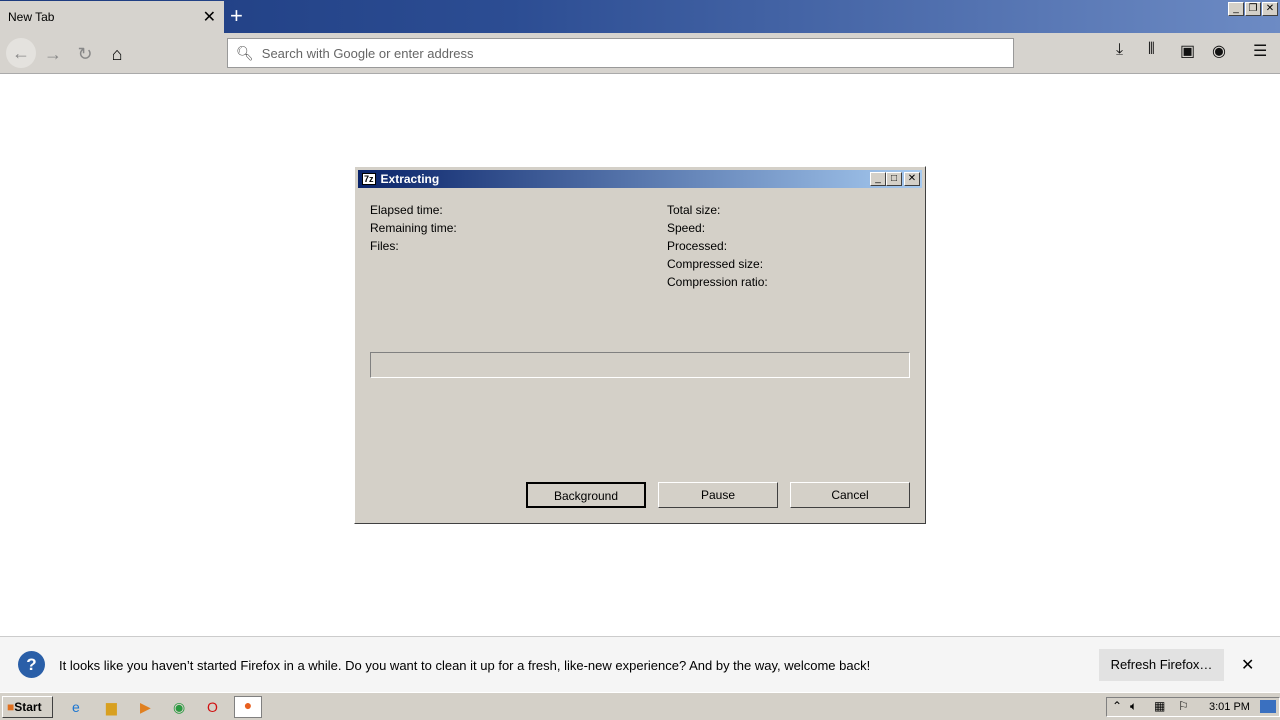  What do you see at coordinates (1119, 50) in the screenshot?
I see `download-icon: ⤓` at bounding box center [1119, 50].